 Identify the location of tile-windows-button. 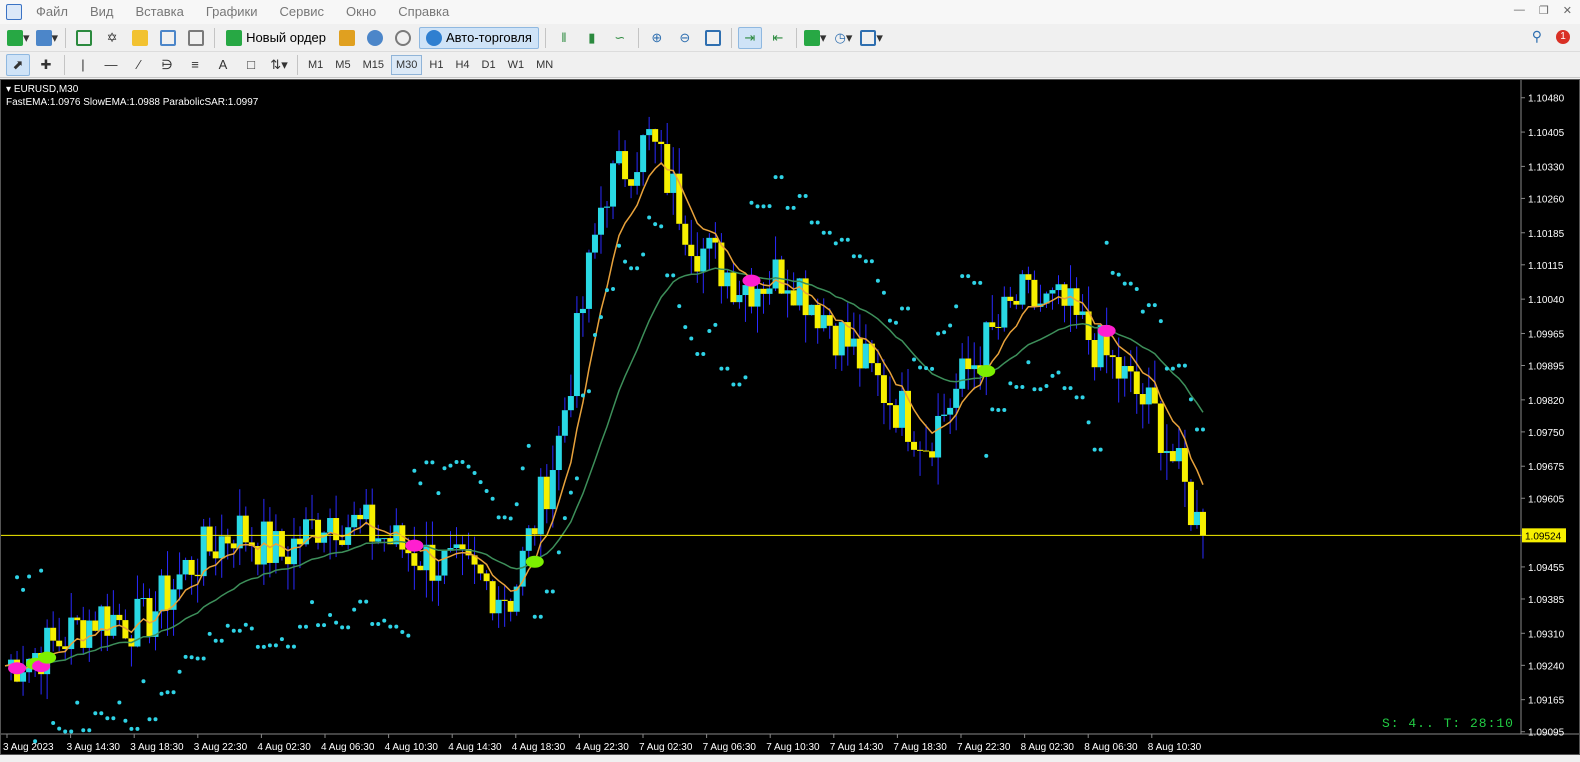
(713, 38).